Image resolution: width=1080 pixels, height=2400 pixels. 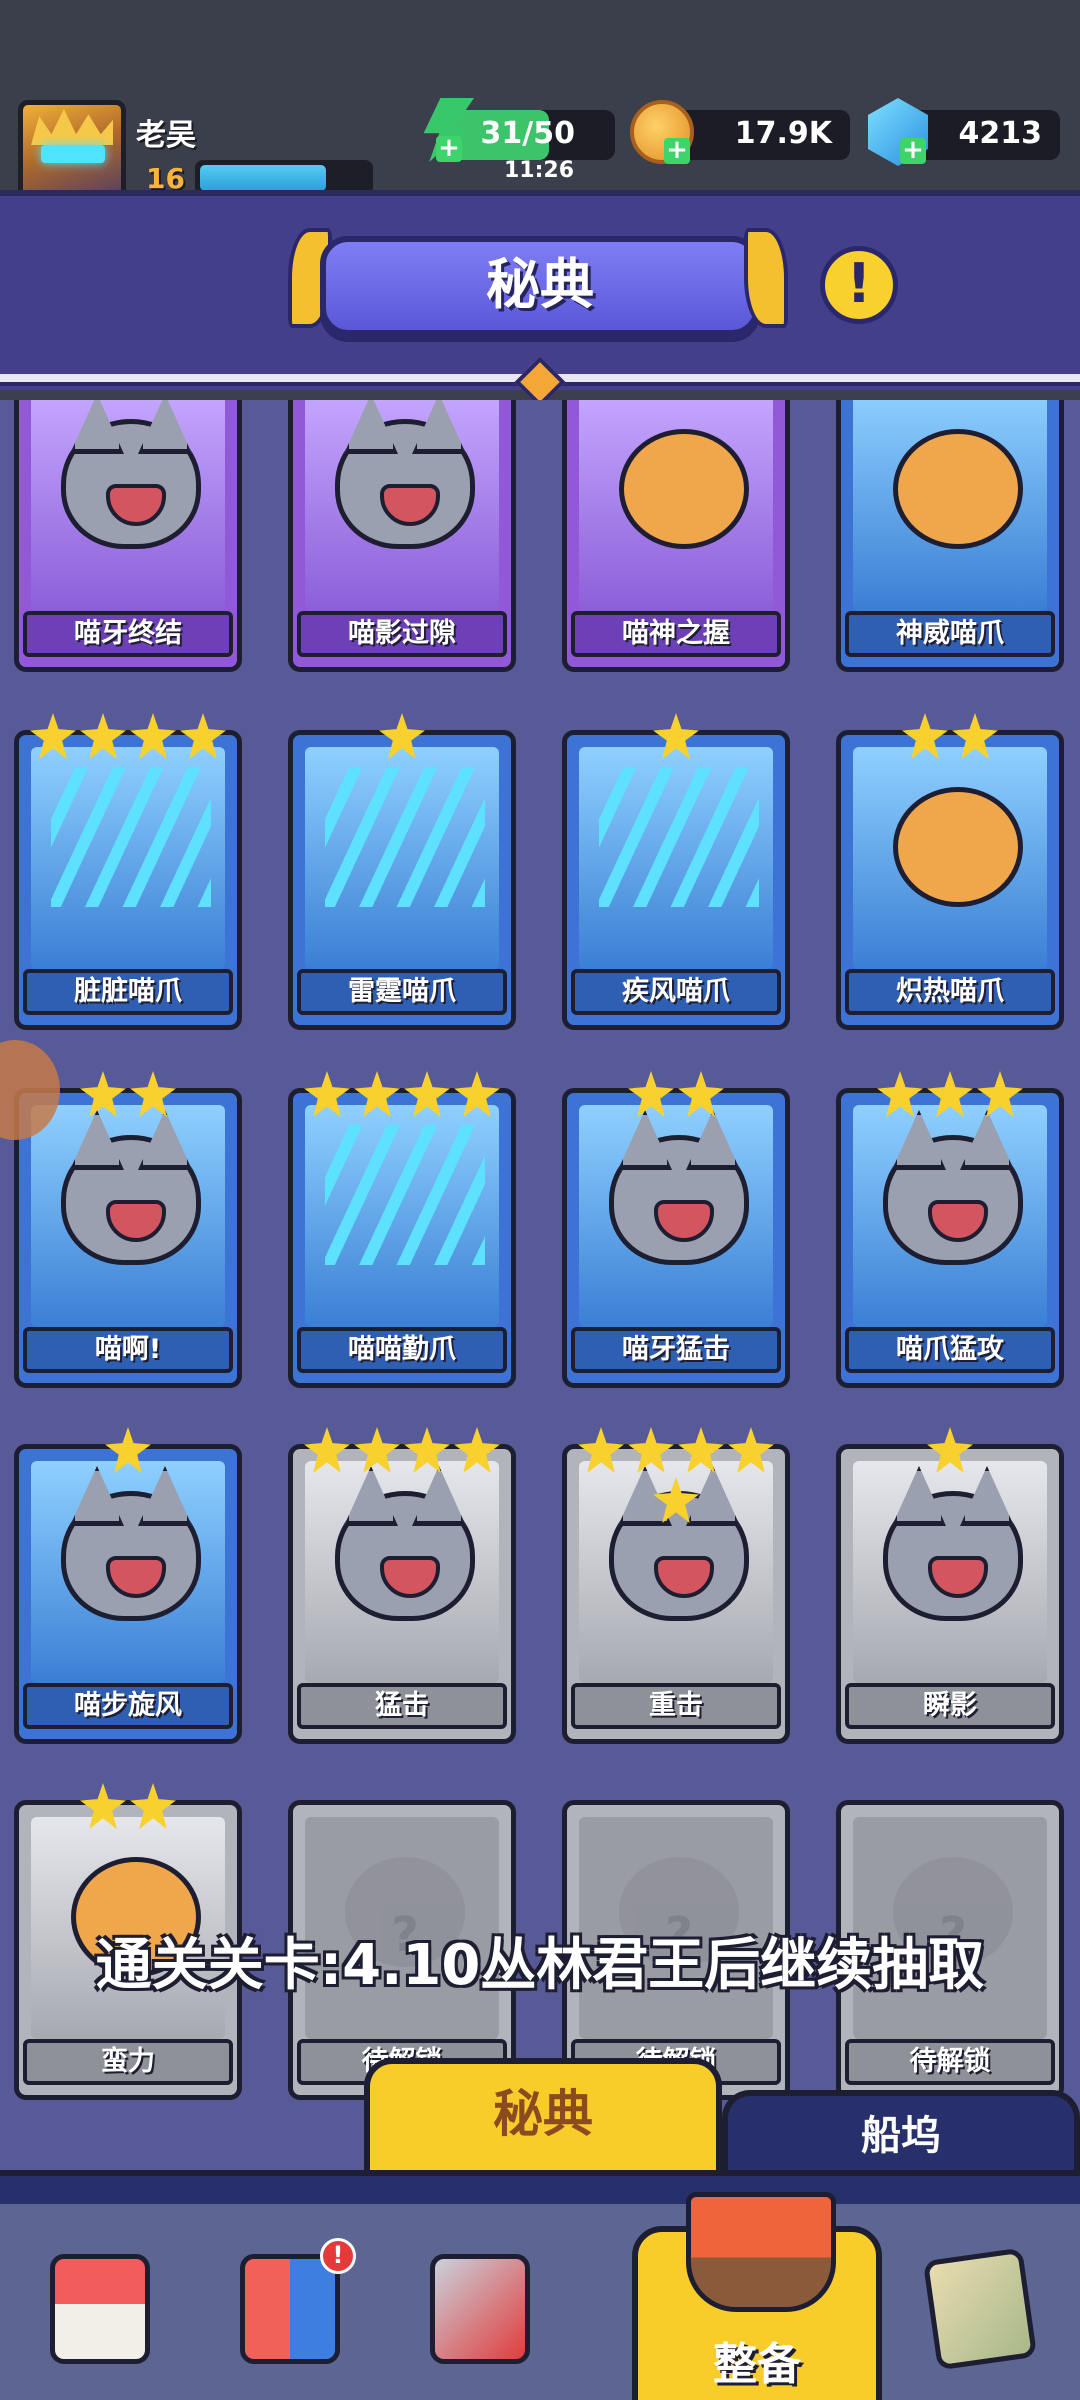 What do you see at coordinates (980, 2314) in the screenshot?
I see `nav-map-button` at bounding box center [980, 2314].